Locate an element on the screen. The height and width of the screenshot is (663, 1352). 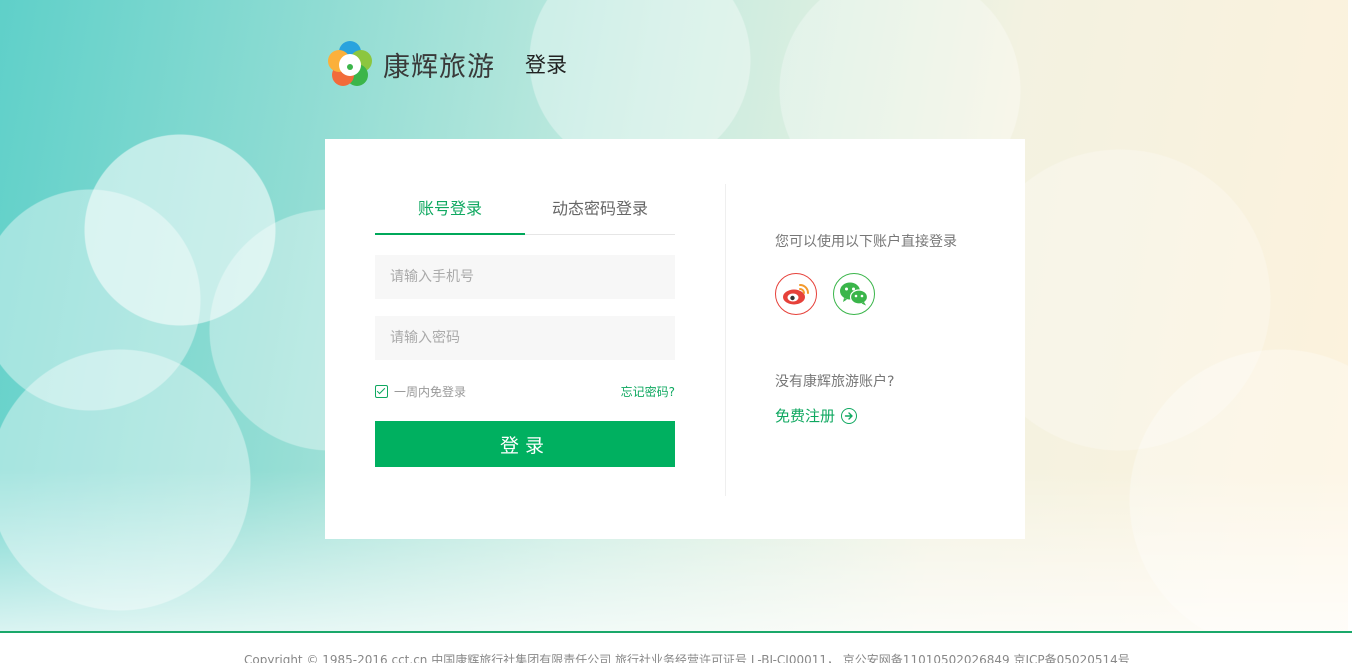
login-tabs: 账号登录 动态密码登录 is located at coordinates (525, 209).